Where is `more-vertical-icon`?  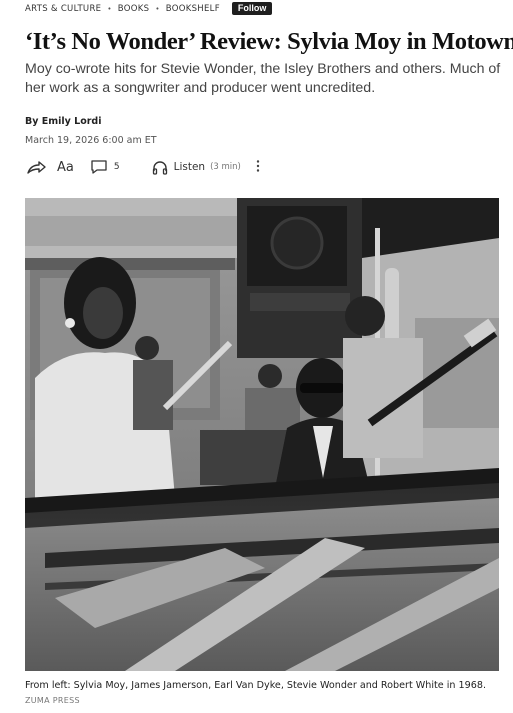
more-vertical-icon is located at coordinates (258, 166).